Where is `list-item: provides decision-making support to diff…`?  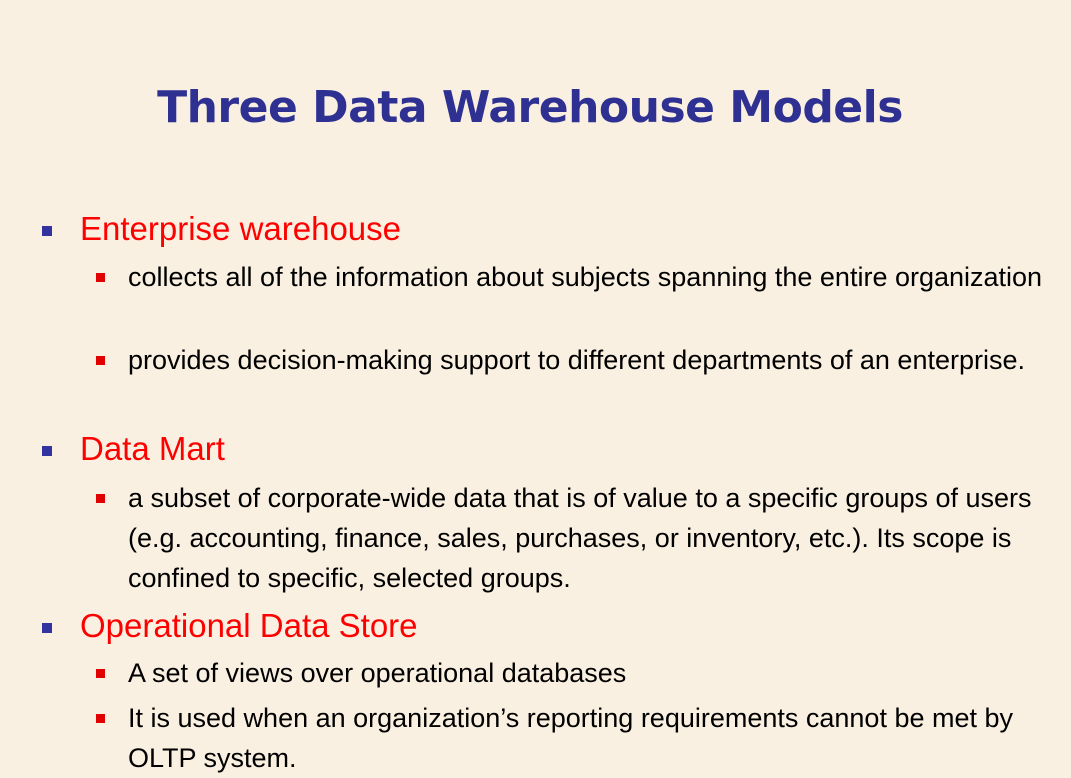
list-item: provides decision-making support to diff… is located at coordinates (572, 360).